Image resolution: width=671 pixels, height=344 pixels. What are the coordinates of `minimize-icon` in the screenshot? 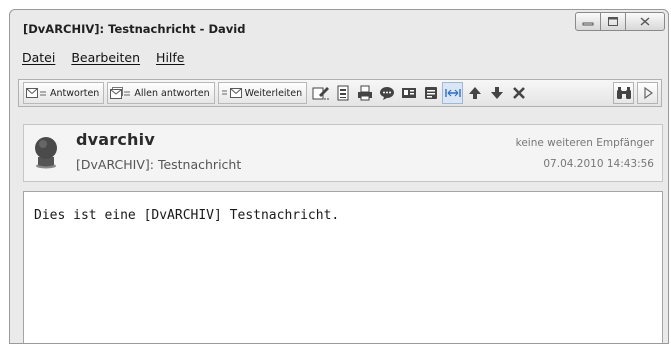 It's located at (588, 23).